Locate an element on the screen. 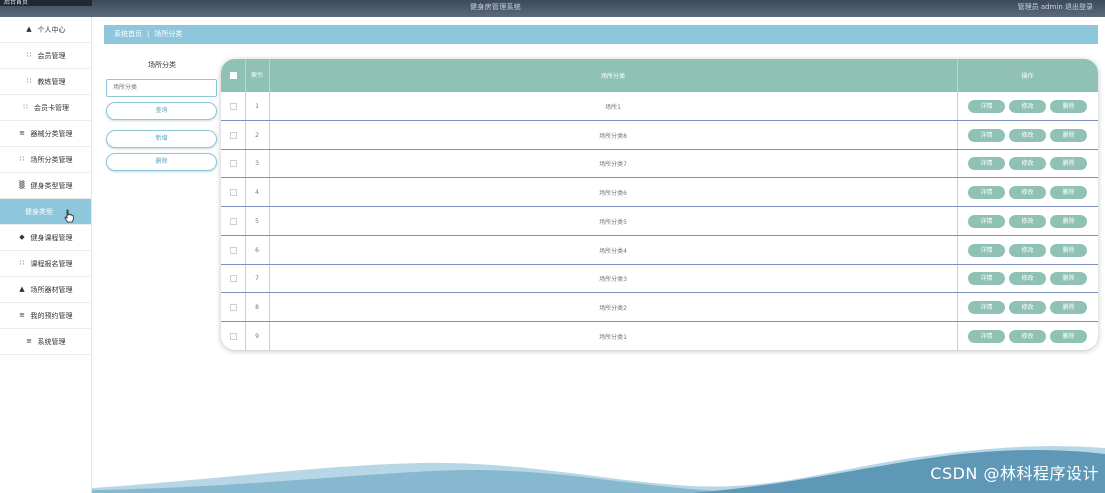 This screenshot has height=493, width=1105. sidebar-item-label: 我的预约管理 is located at coordinates (51, 315).